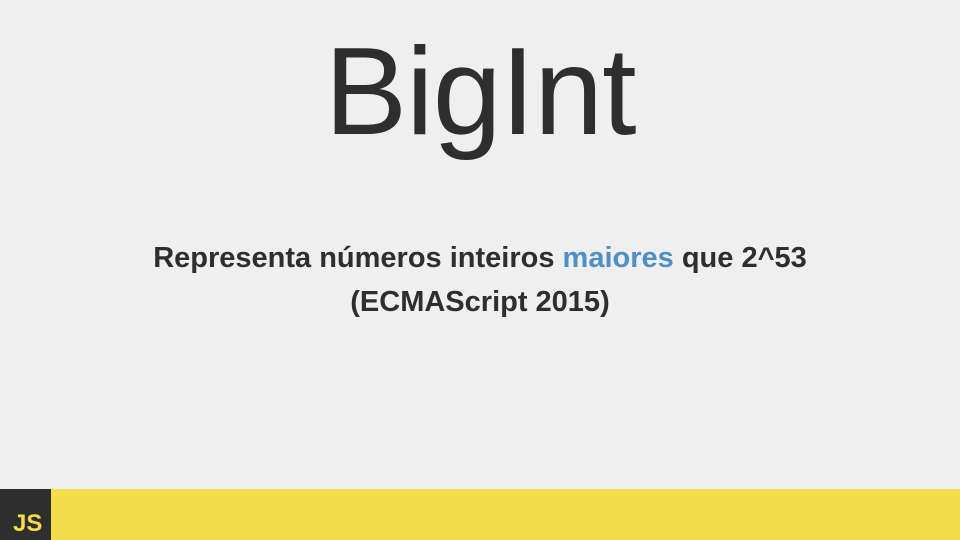  What do you see at coordinates (480, 514) in the screenshot?
I see `footer-bar` at bounding box center [480, 514].